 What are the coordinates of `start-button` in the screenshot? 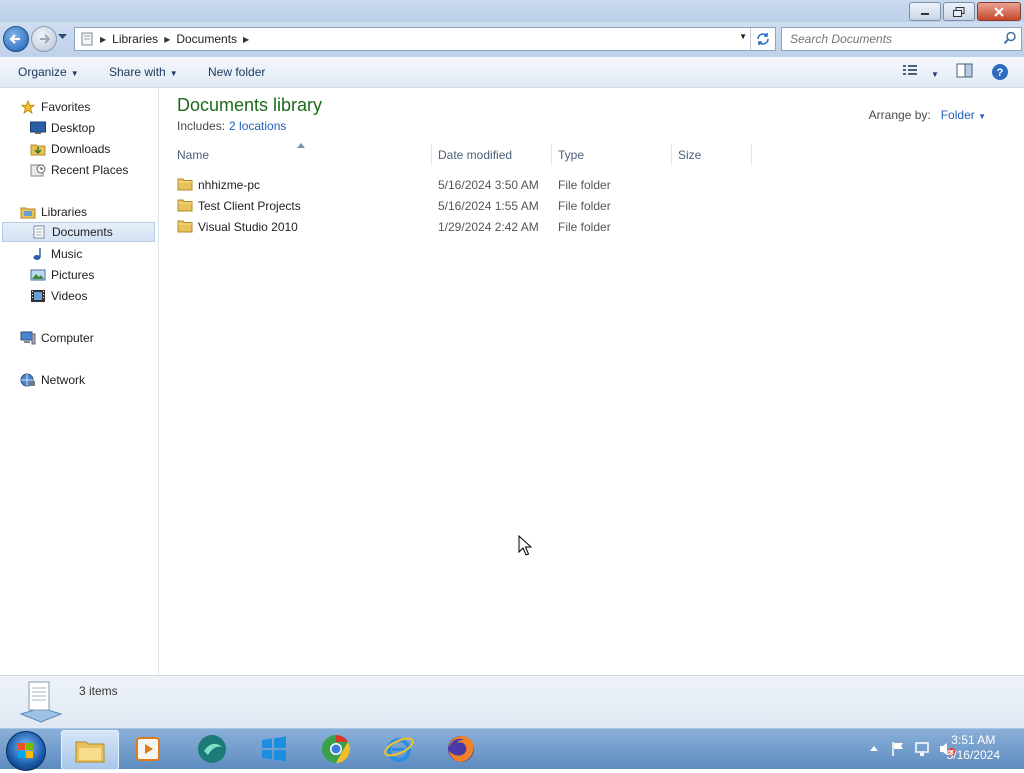 It's located at (26, 751).